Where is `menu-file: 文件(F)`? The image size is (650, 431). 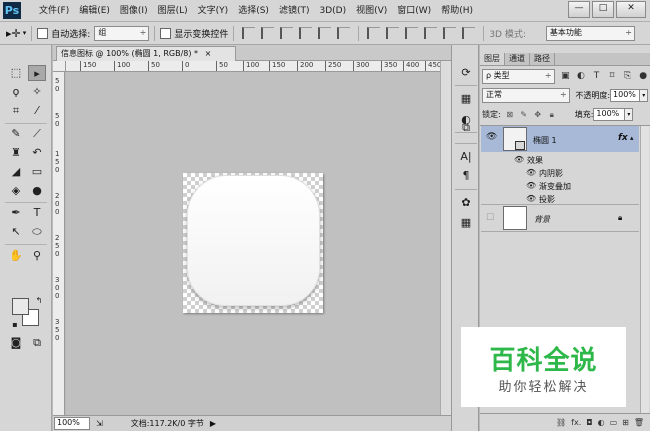 menu-file: 文件(F) is located at coordinates (54, 11).